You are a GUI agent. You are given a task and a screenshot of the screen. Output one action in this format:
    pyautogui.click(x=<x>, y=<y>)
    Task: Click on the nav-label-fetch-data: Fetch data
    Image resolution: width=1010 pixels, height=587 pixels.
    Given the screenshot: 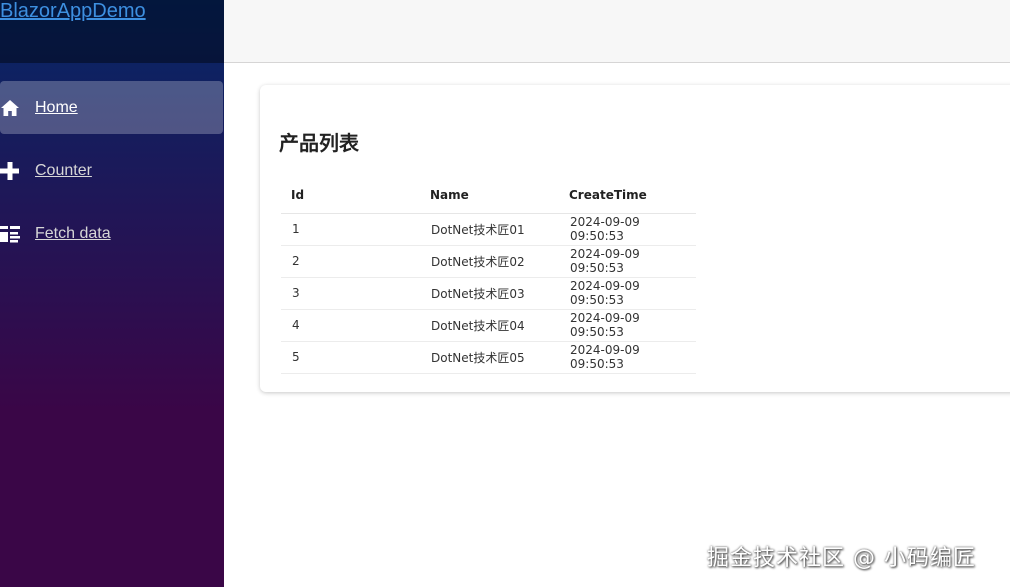 What is the action you would take?
    pyautogui.click(x=73, y=233)
    